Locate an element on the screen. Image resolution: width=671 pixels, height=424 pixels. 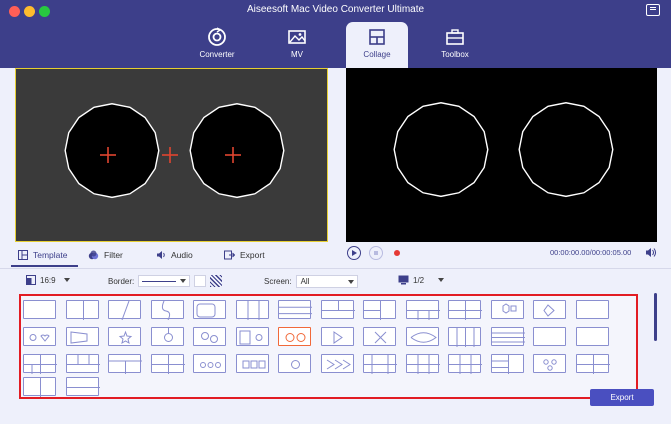
screen-select: All is located at coordinates (326, 281).